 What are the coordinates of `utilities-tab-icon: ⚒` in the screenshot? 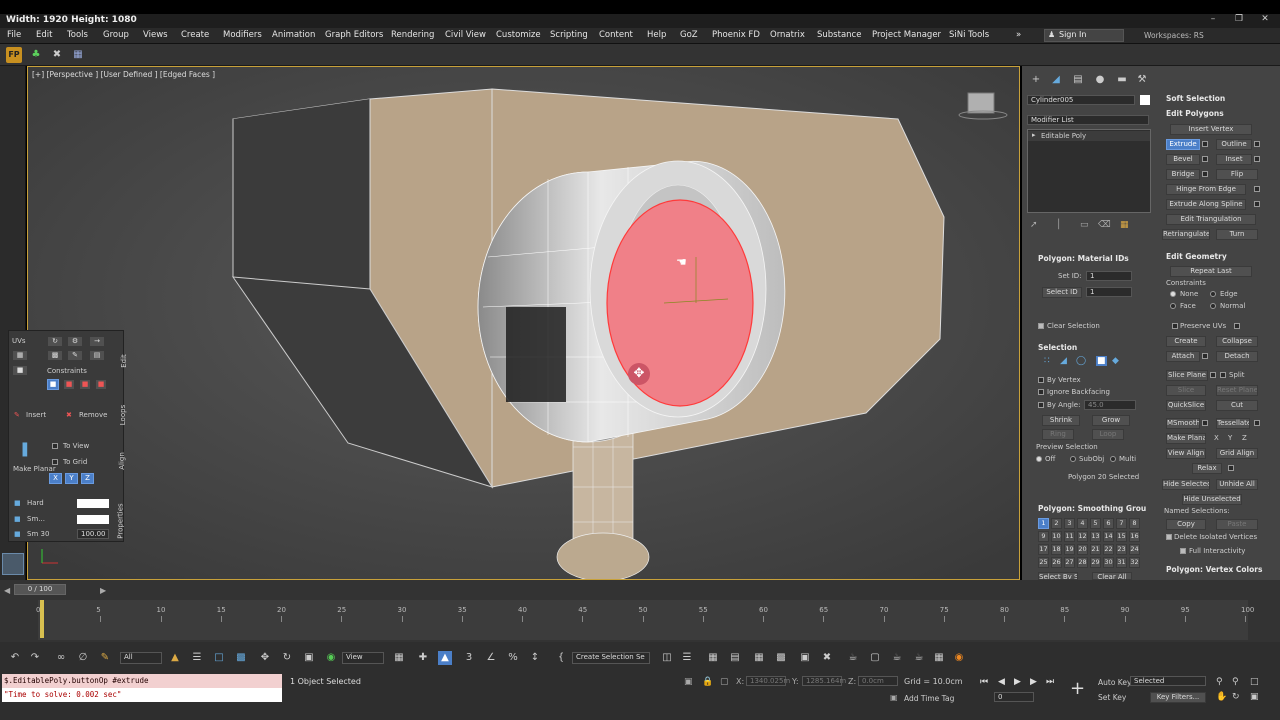 It's located at (1142, 80).